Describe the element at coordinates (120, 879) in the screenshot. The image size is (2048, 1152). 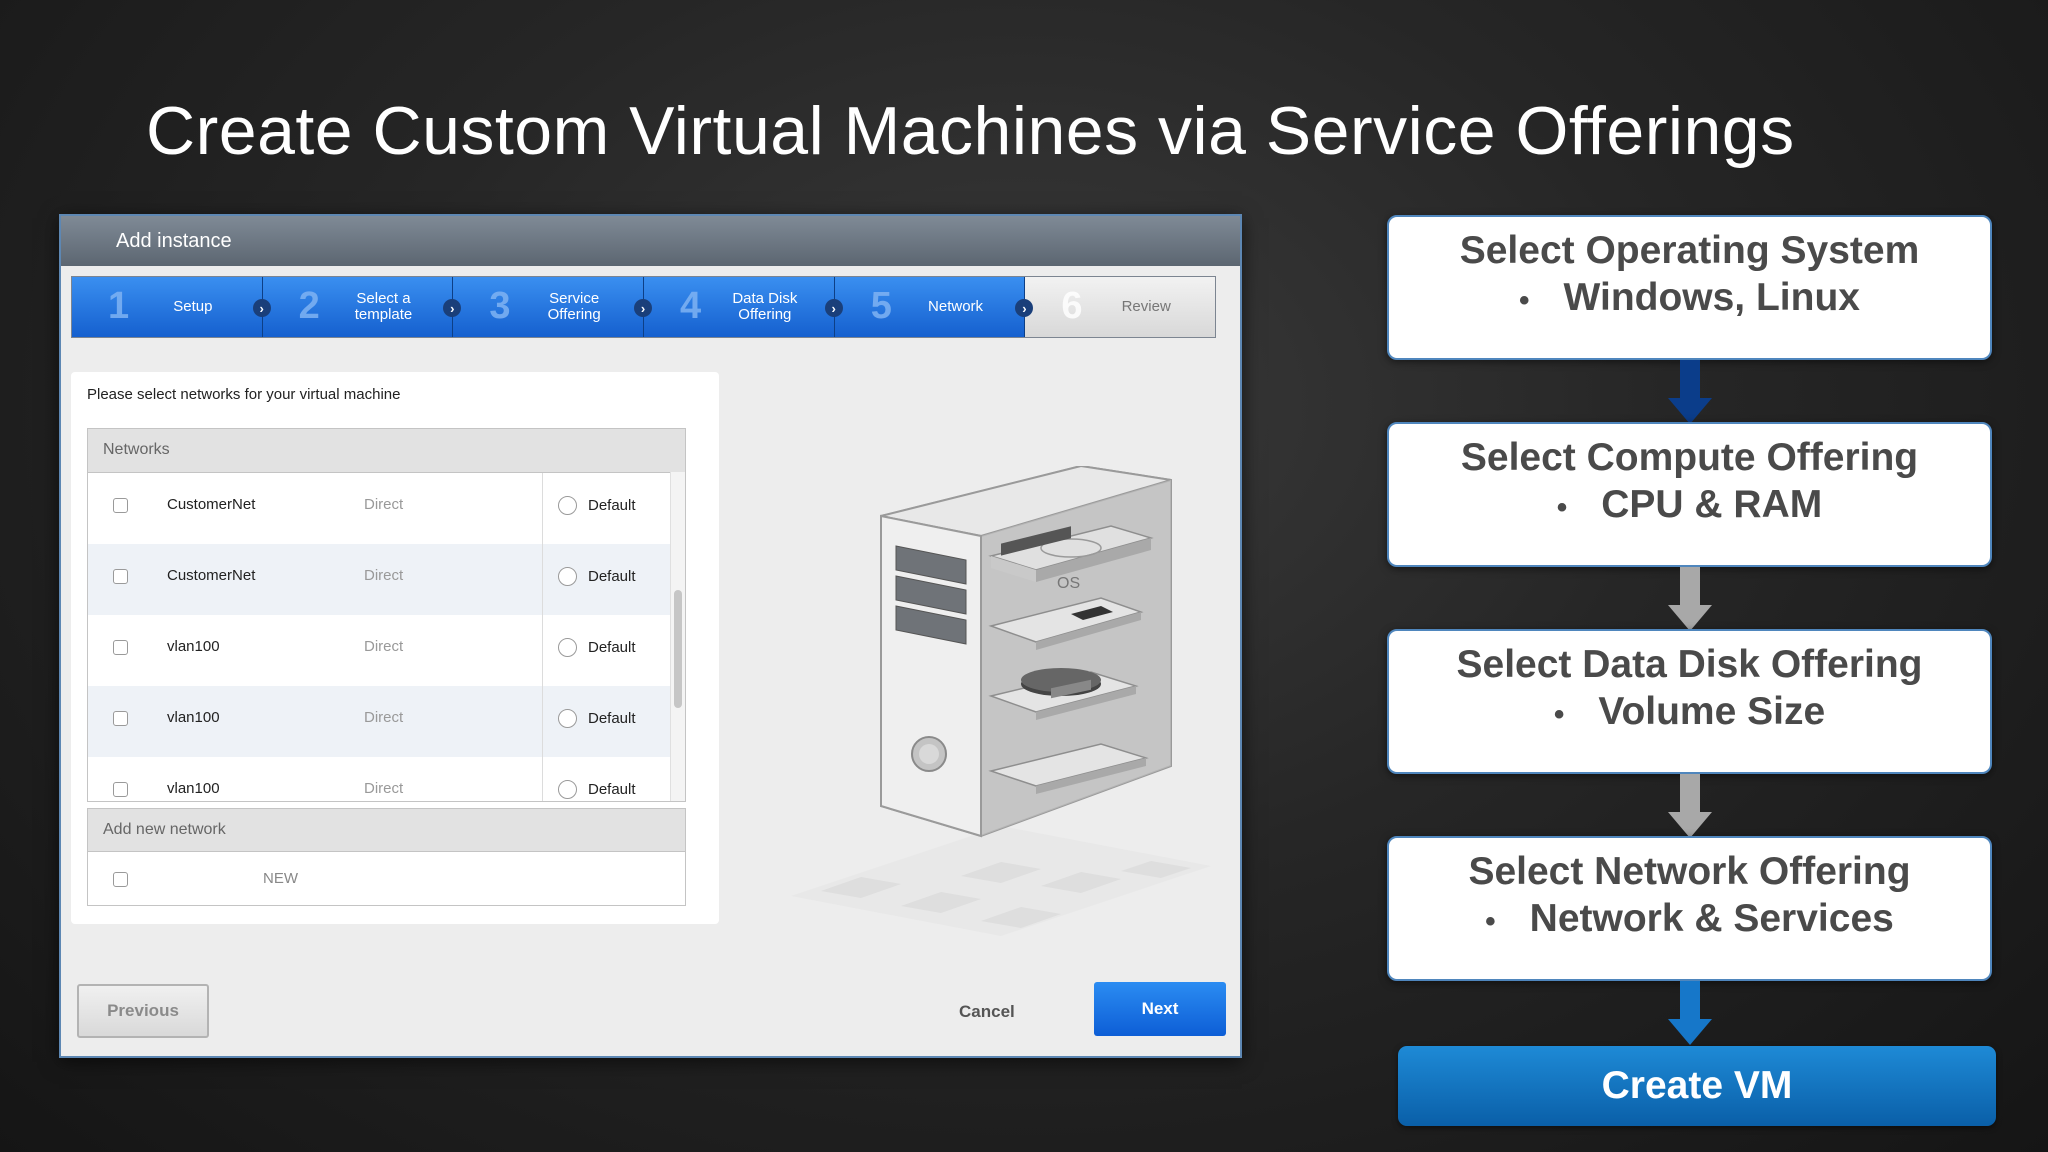
I see `new-network-checkbox` at that location.